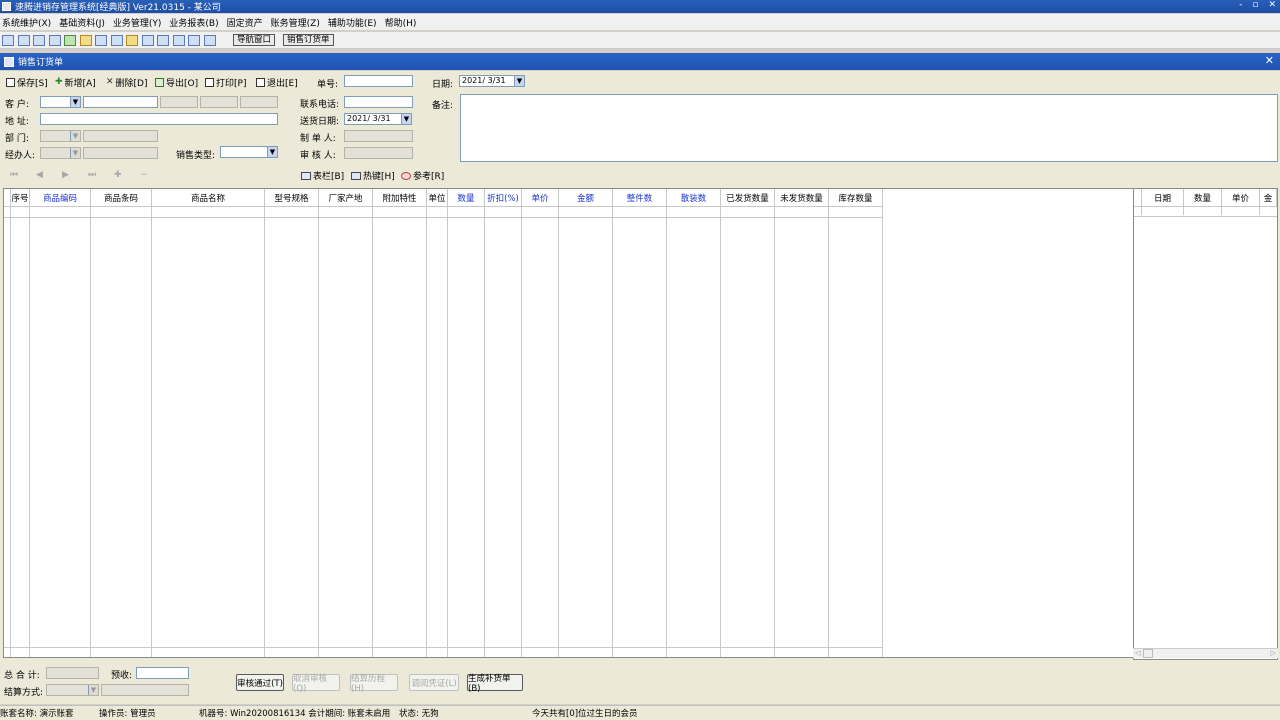 The width and height of the screenshot is (1280, 720). What do you see at coordinates (503, 198) in the screenshot?
I see `col-header-discount: 折扣(%)` at bounding box center [503, 198].